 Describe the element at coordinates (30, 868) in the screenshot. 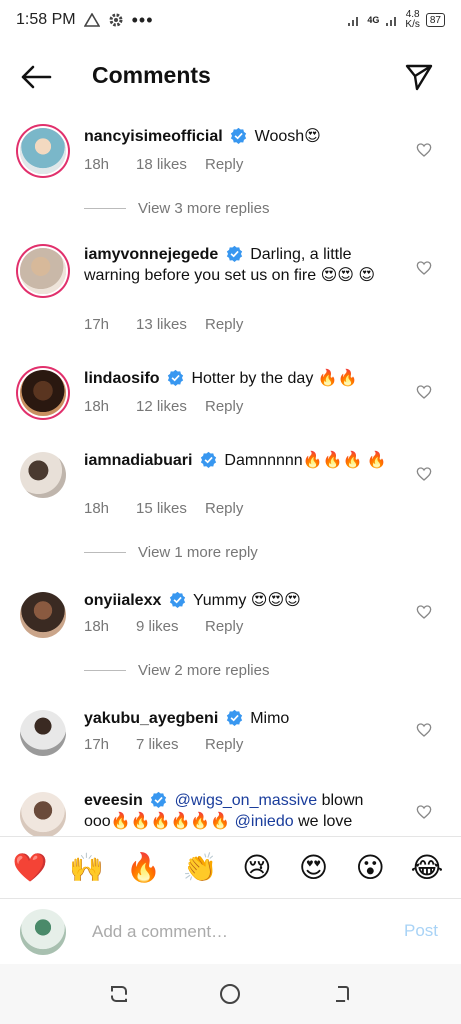

I see `emoji-heart-button: ❤️` at that location.